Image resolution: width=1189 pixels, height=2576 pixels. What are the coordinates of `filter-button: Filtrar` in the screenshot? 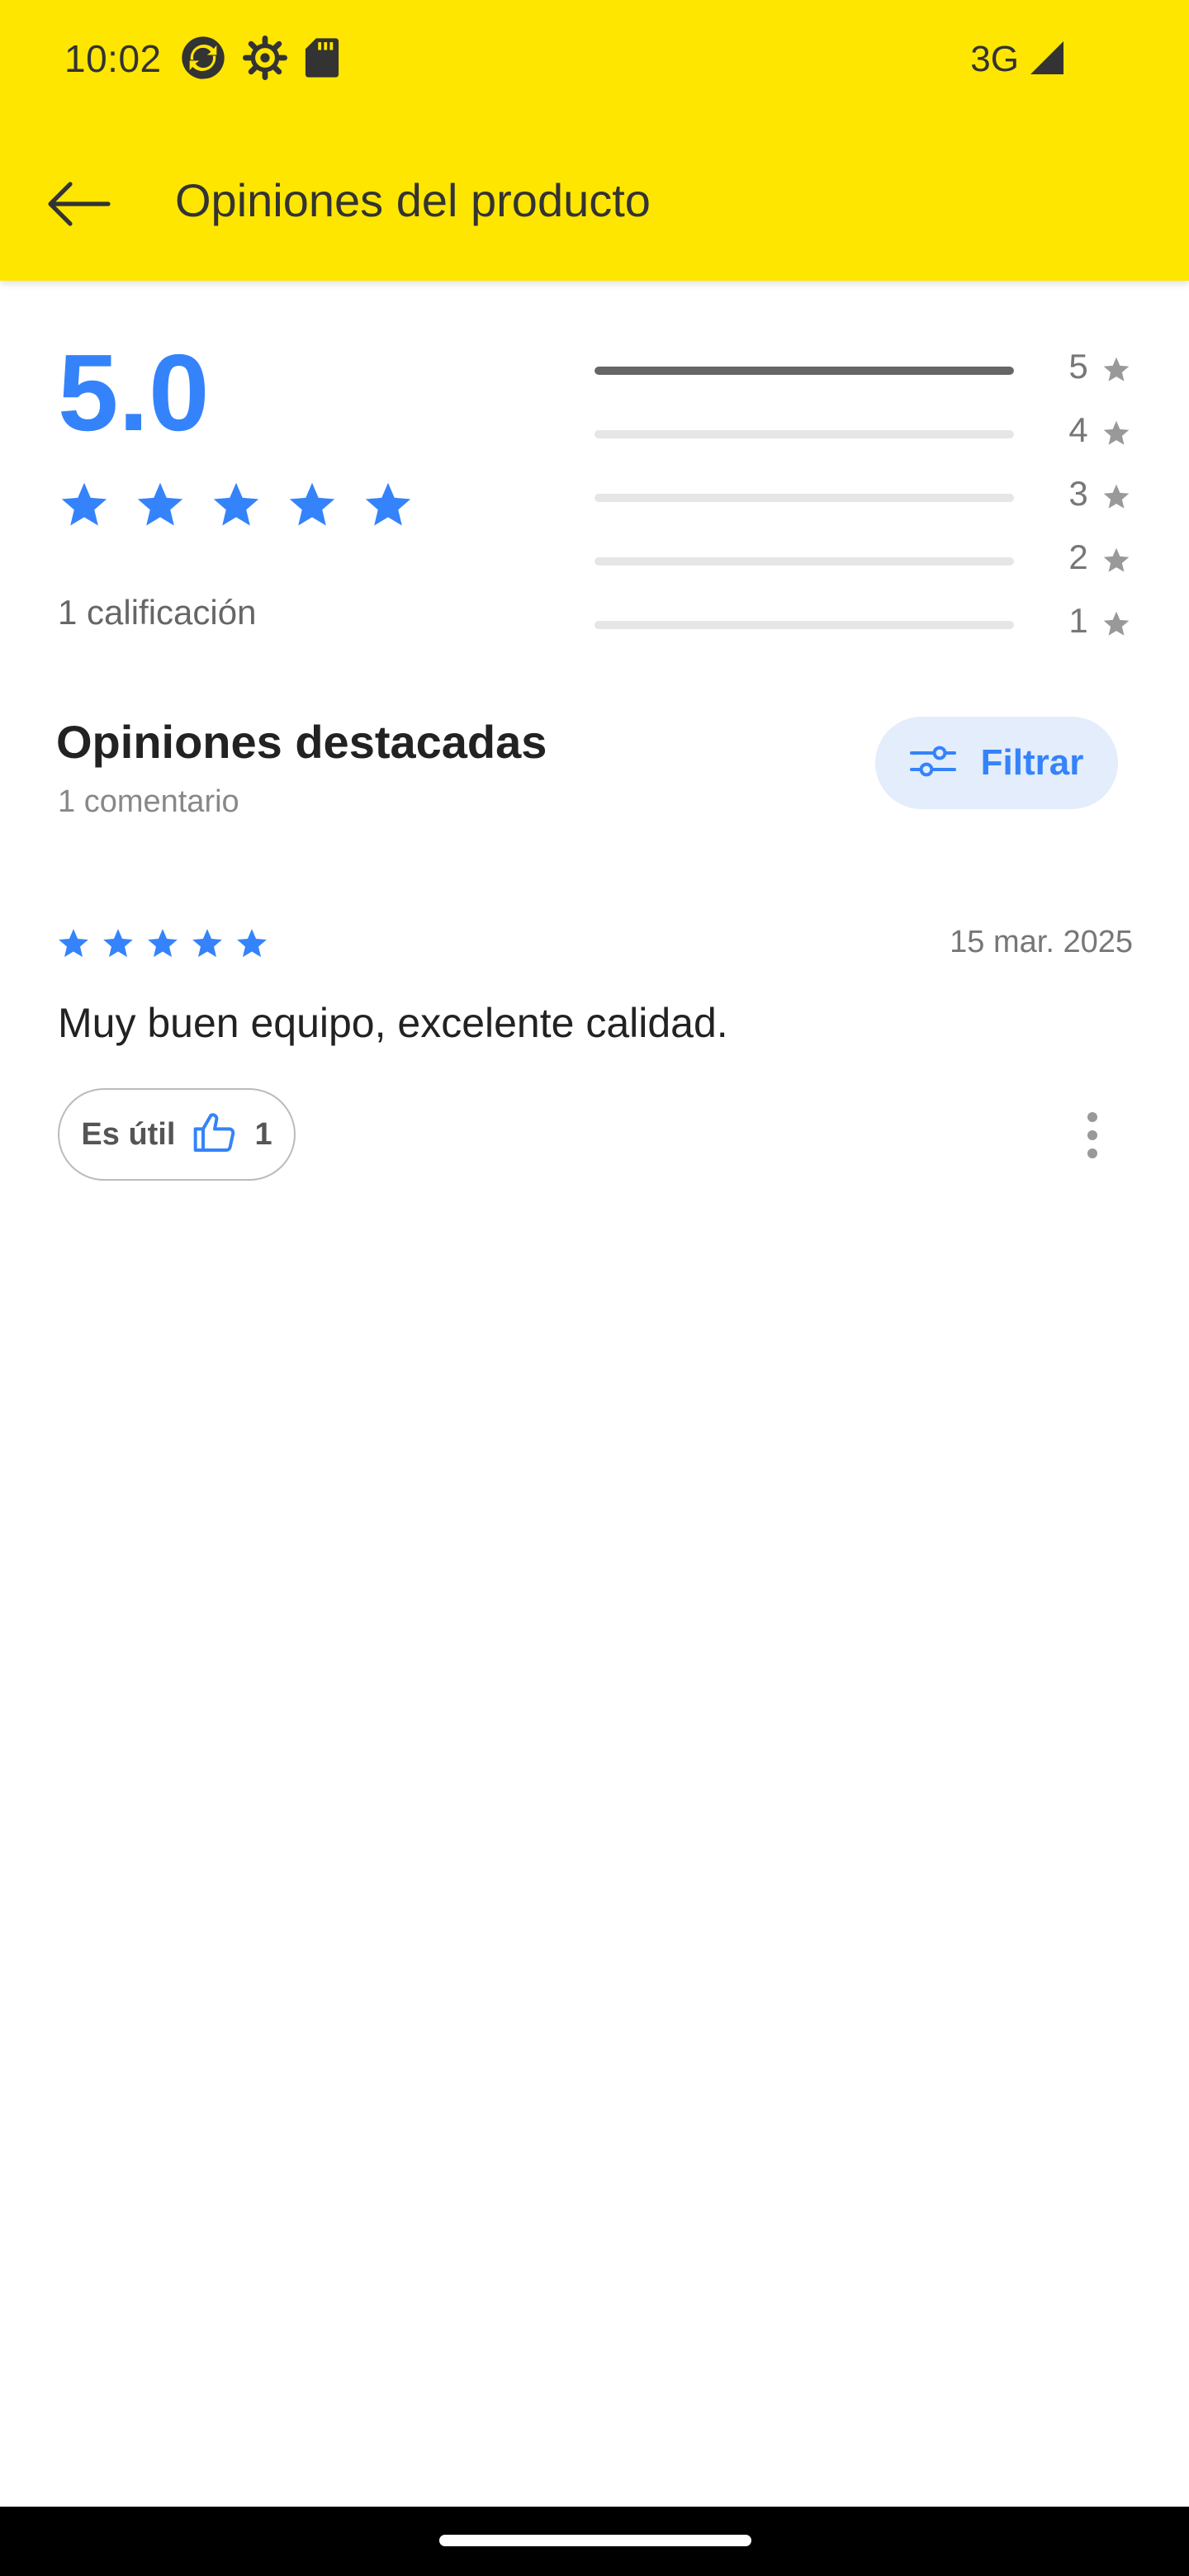 It's located at (996, 763).